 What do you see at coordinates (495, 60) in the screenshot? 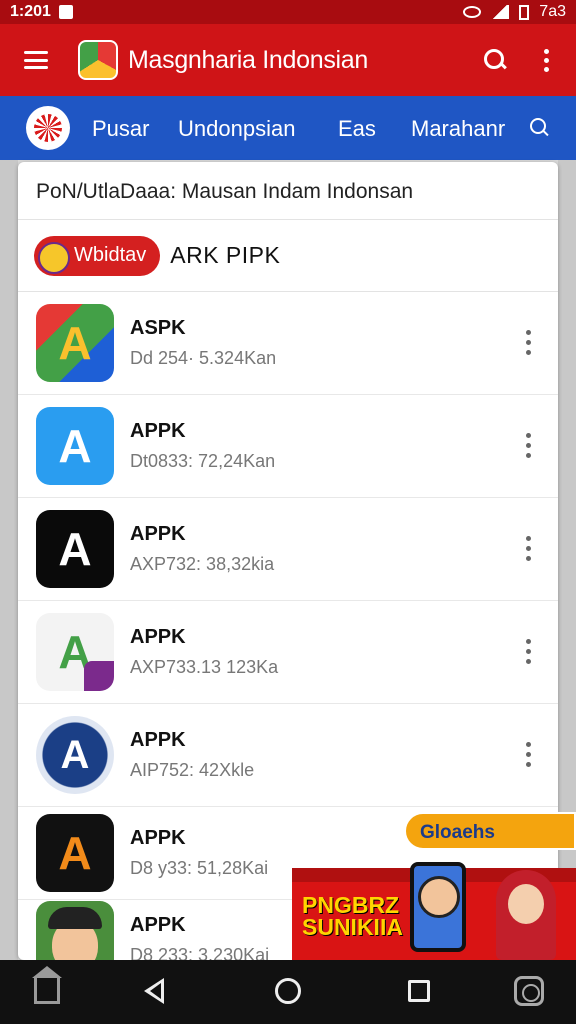
I see `search-icon` at bounding box center [495, 60].